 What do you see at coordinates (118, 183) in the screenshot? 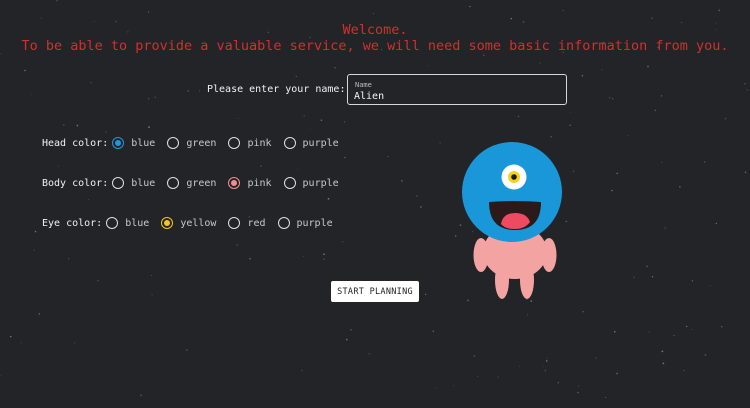
I see `body-color-radio-blue` at bounding box center [118, 183].